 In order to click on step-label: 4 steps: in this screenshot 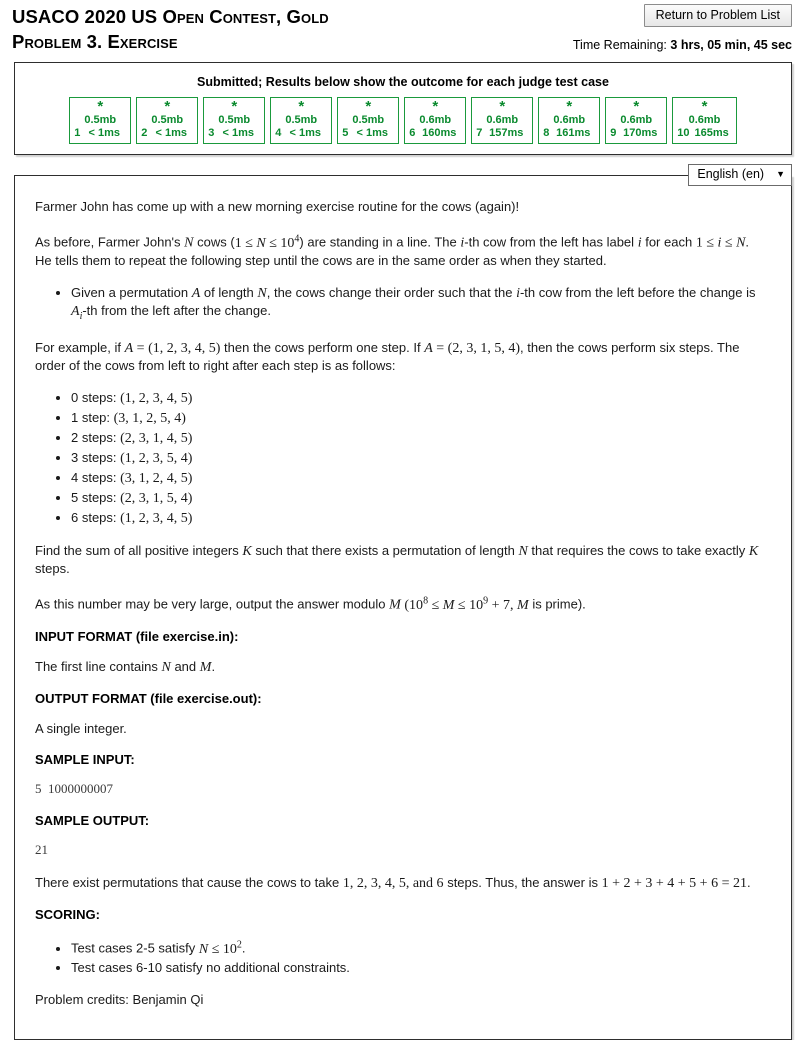, I will do `click(96, 478)`.